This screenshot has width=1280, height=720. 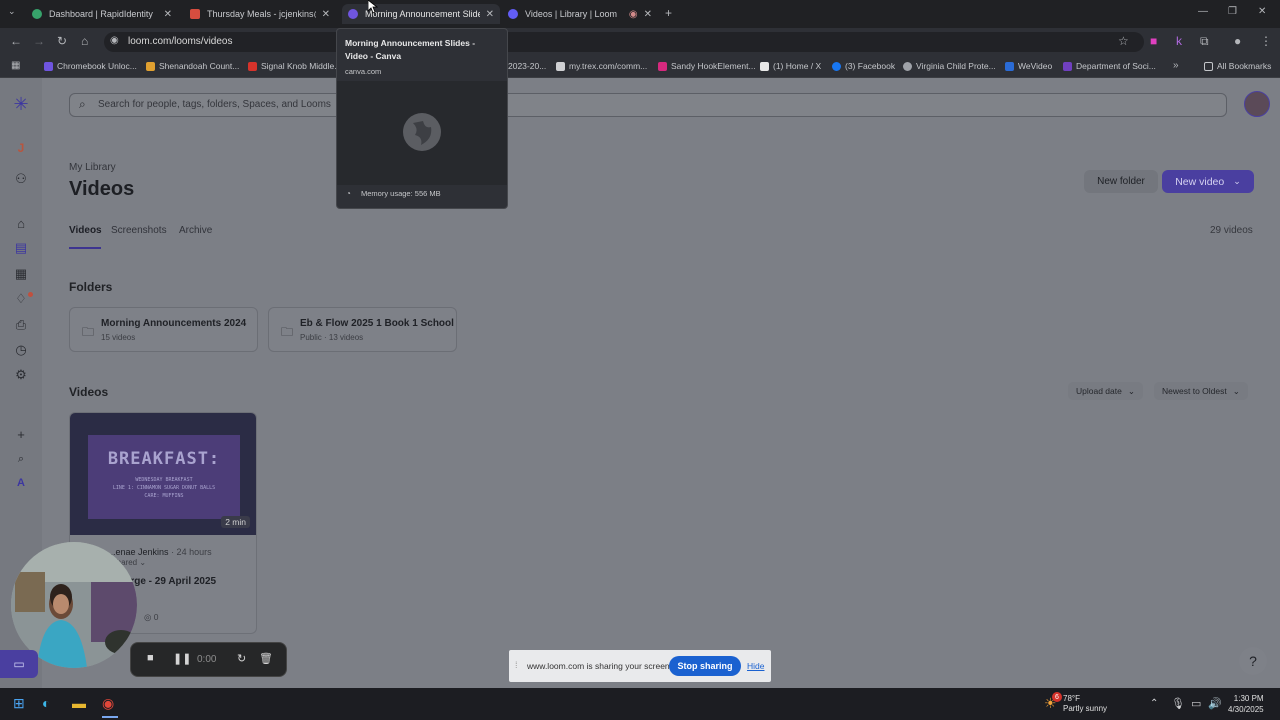 What do you see at coordinates (1121, 181) in the screenshot?
I see `new-folder-button: New folder` at bounding box center [1121, 181].